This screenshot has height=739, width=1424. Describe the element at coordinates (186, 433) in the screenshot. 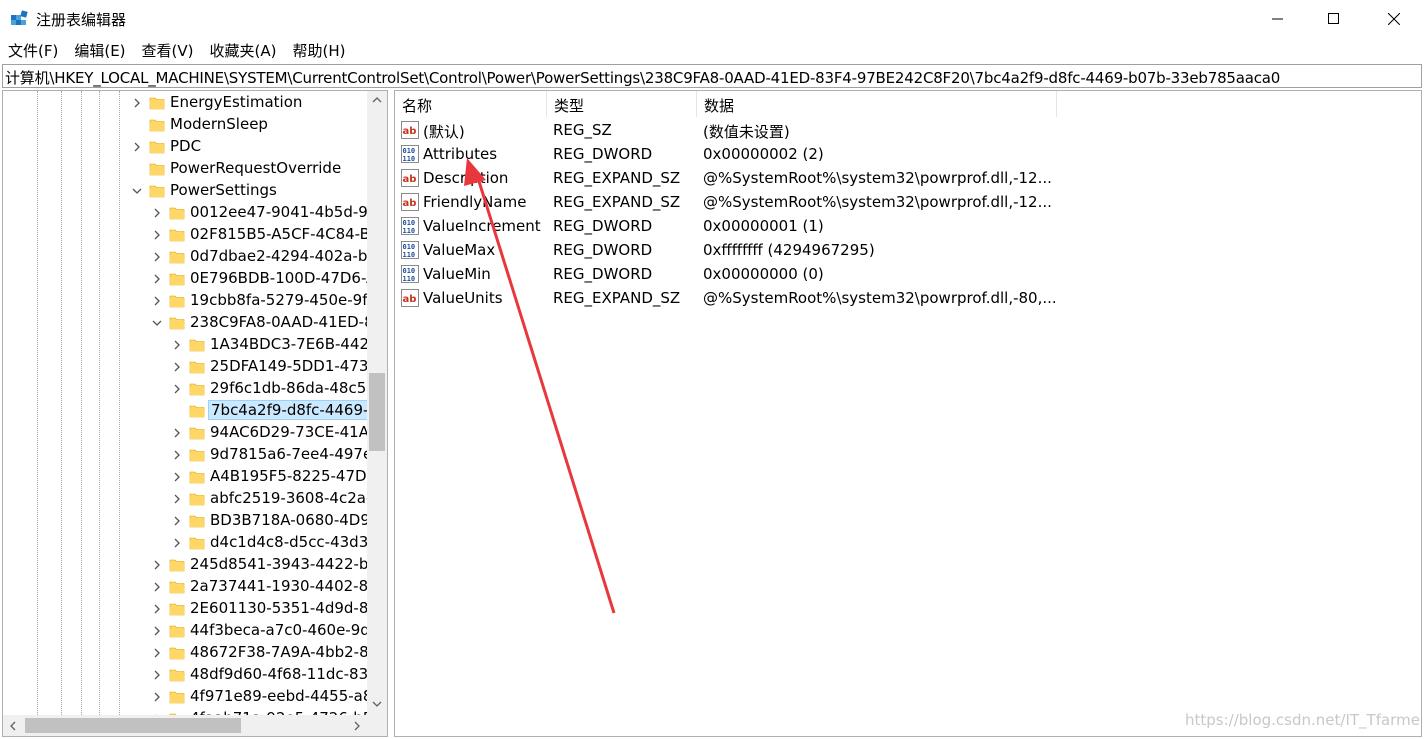

I see `tree-item: 94AC6D29-73CE-41A` at that location.